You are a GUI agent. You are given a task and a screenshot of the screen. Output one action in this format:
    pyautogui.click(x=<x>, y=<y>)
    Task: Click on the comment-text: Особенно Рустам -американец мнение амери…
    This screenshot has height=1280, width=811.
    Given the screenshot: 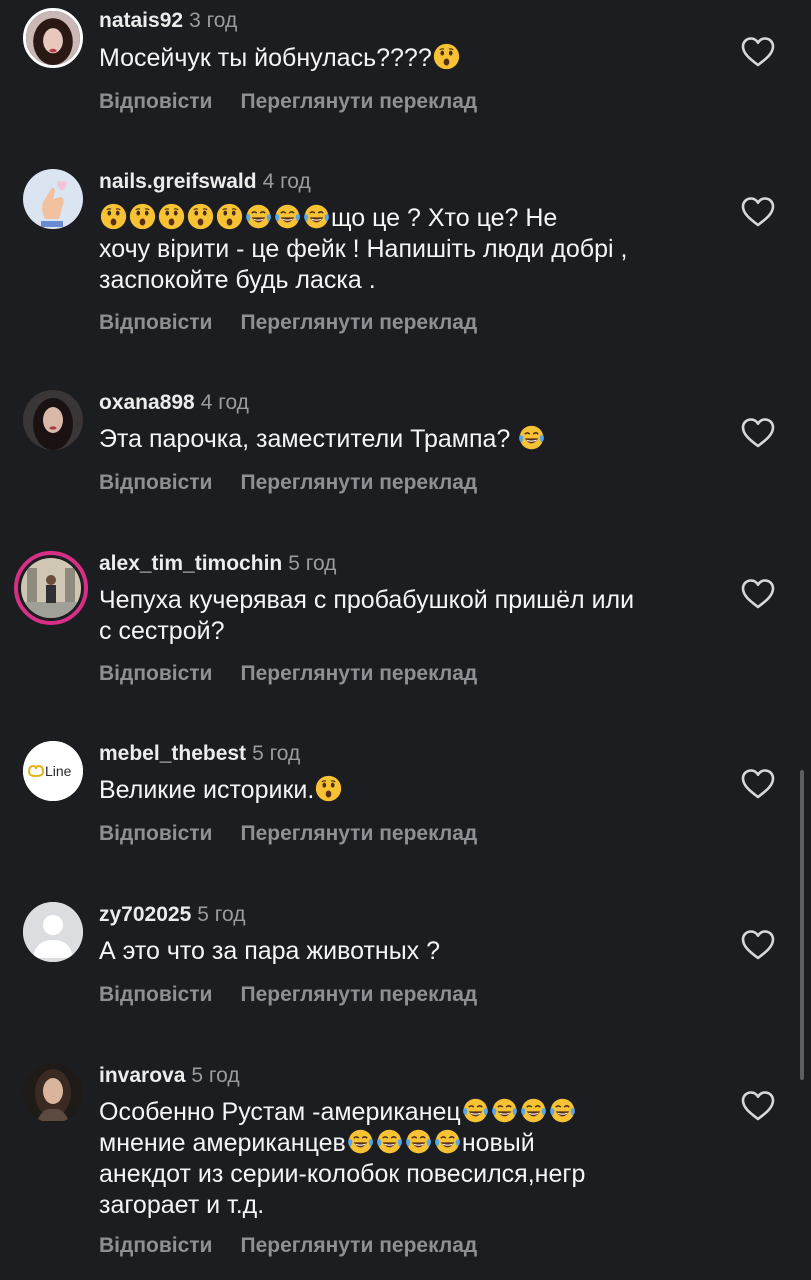 What is the action you would take?
    pyautogui.click(x=409, y=1159)
    